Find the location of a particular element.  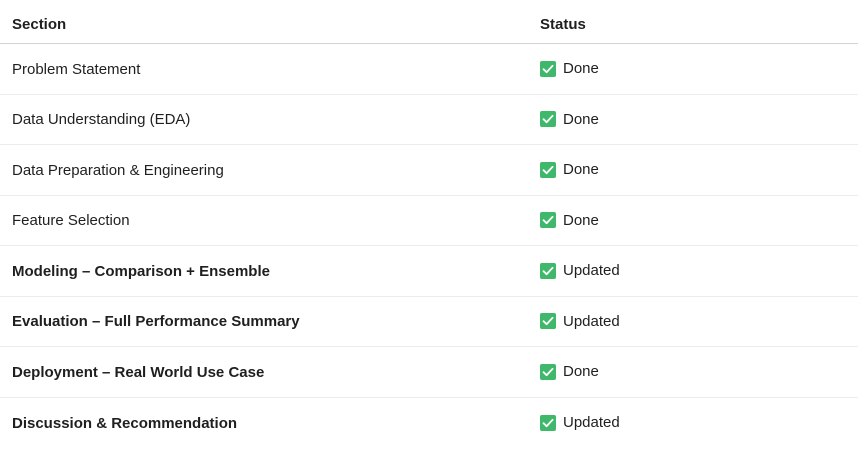

section-cell: Modeling – Comparison + Ensemble is located at coordinates (141, 271).